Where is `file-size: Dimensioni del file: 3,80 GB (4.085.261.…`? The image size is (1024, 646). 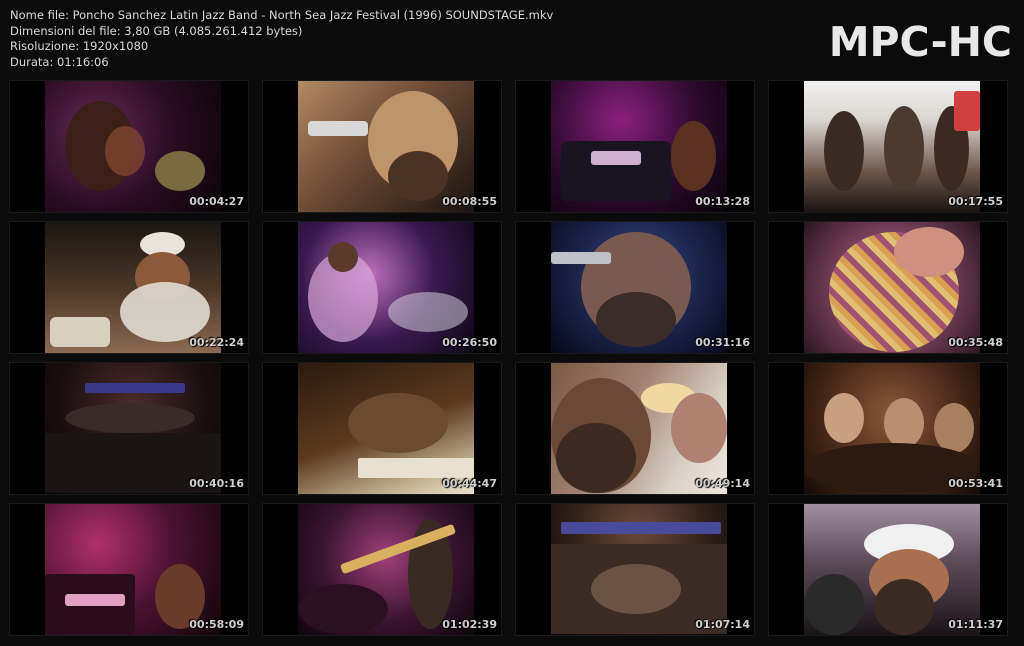 file-size: Dimensioni del file: 3,80 GB (4.085.261.… is located at coordinates (156, 30).